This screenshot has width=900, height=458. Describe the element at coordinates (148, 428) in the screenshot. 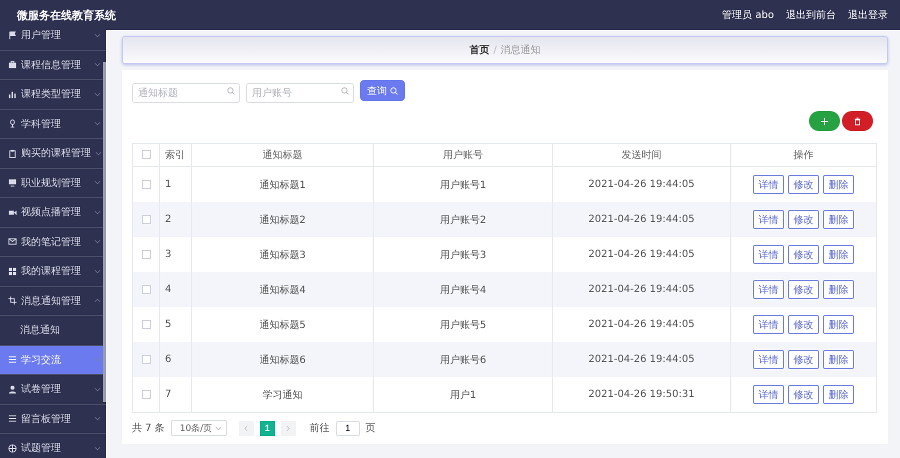

I see `total-count: 共 7 条` at that location.